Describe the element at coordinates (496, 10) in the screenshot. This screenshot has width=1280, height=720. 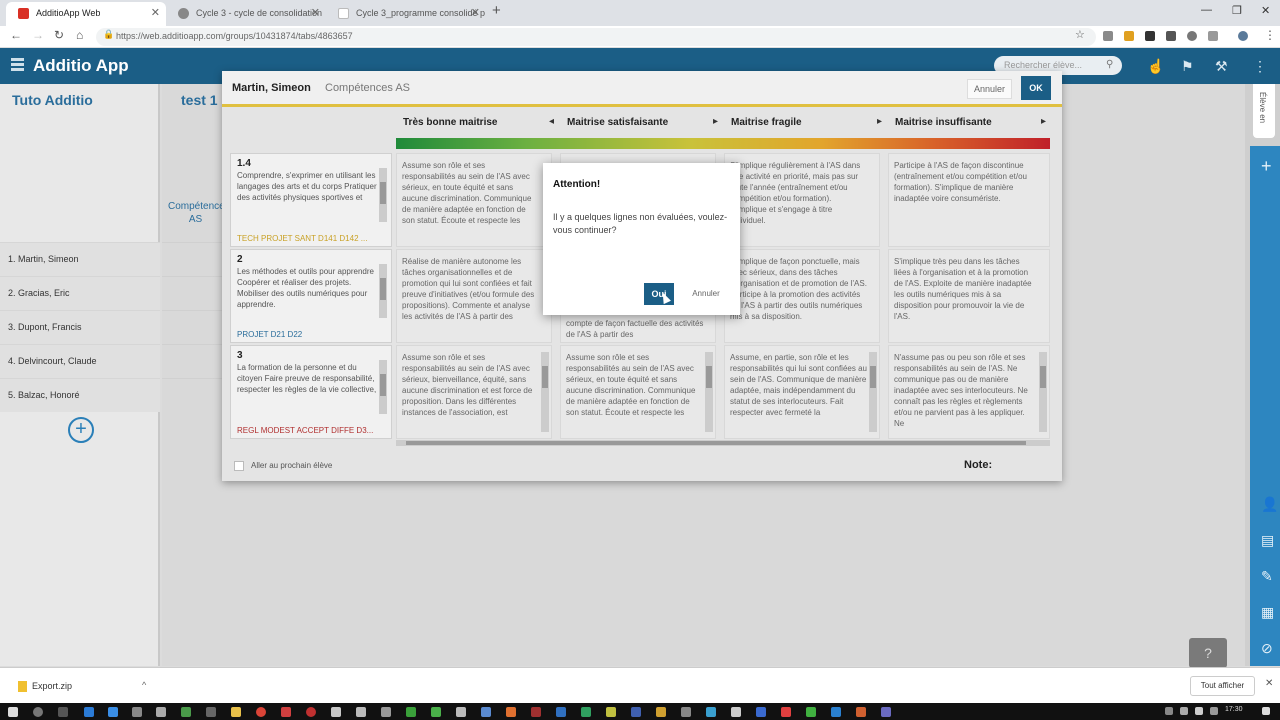
I see `new-tab-icon: +` at that location.